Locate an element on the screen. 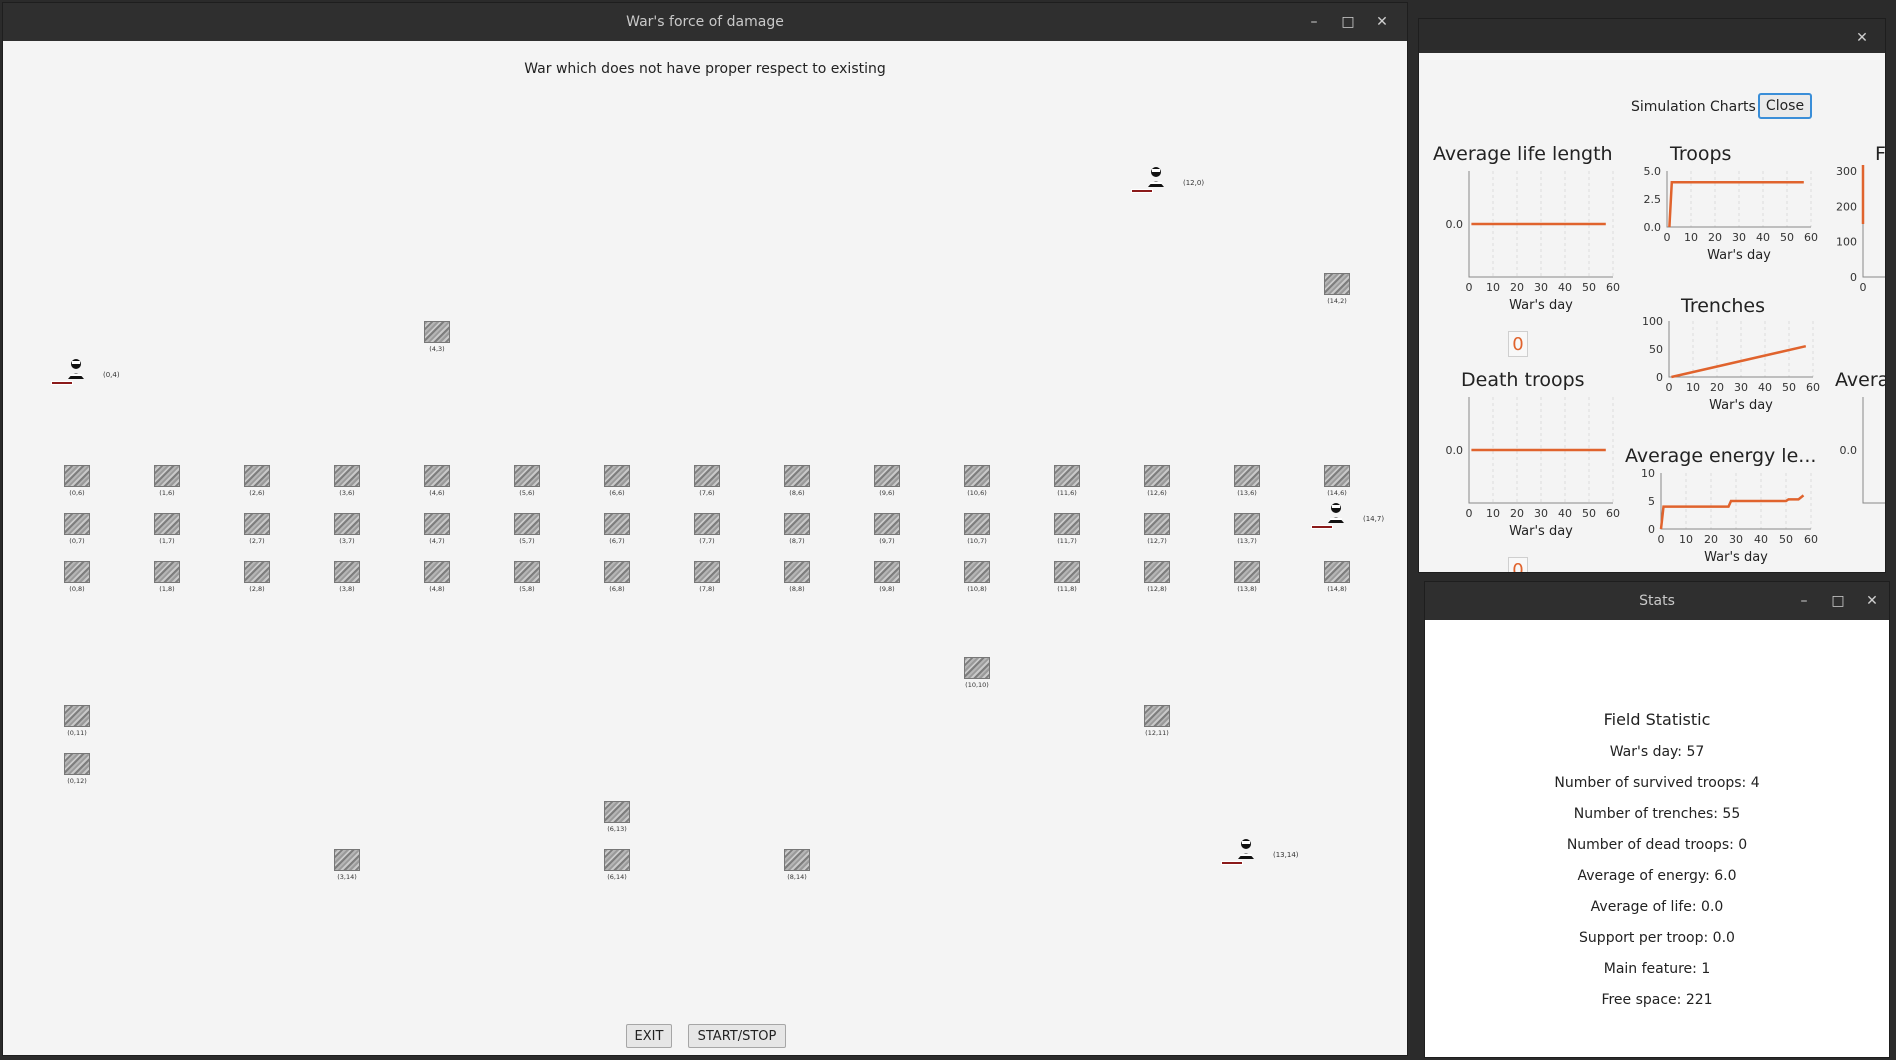 This screenshot has height=1060, width=1896. trench-cell: (3,14) is located at coordinates (347, 865).